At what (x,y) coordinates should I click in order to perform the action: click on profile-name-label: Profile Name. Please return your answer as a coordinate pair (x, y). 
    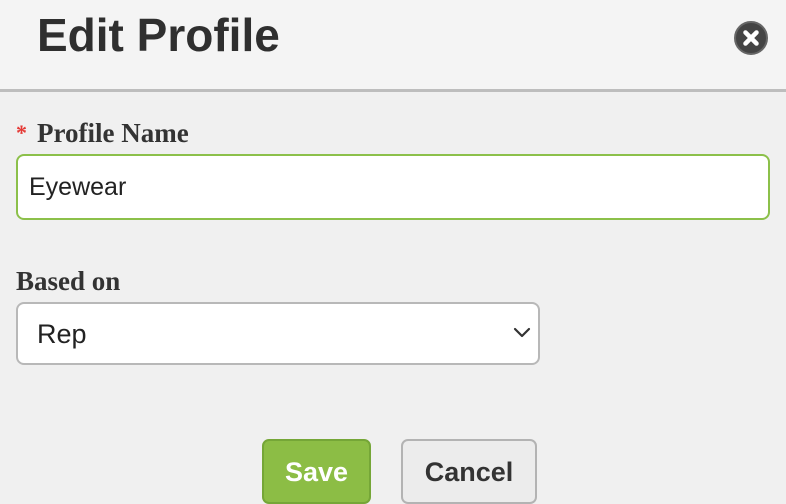
    Looking at the image, I should click on (113, 133).